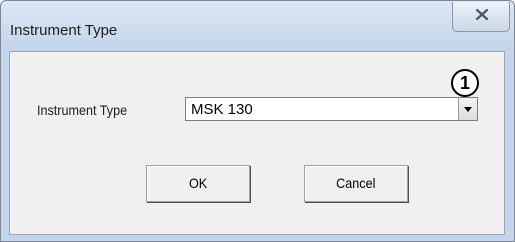 Image resolution: width=515 pixels, height=242 pixels. I want to click on instrument-type-select: MSK 130, so click(331, 109).